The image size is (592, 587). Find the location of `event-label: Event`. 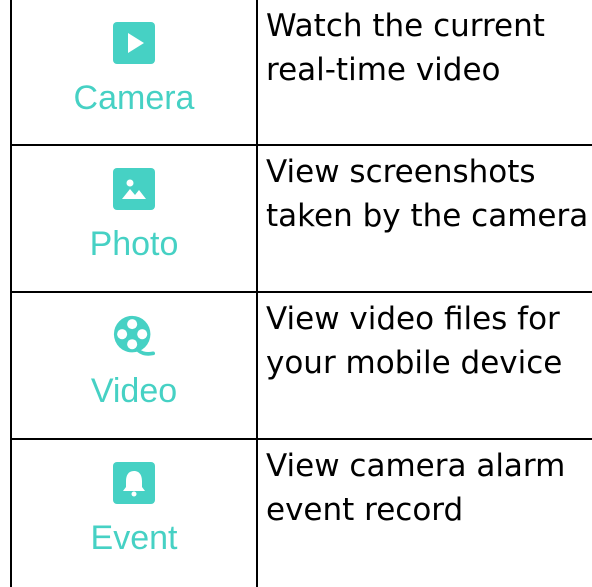

event-label: Event is located at coordinates (134, 538).